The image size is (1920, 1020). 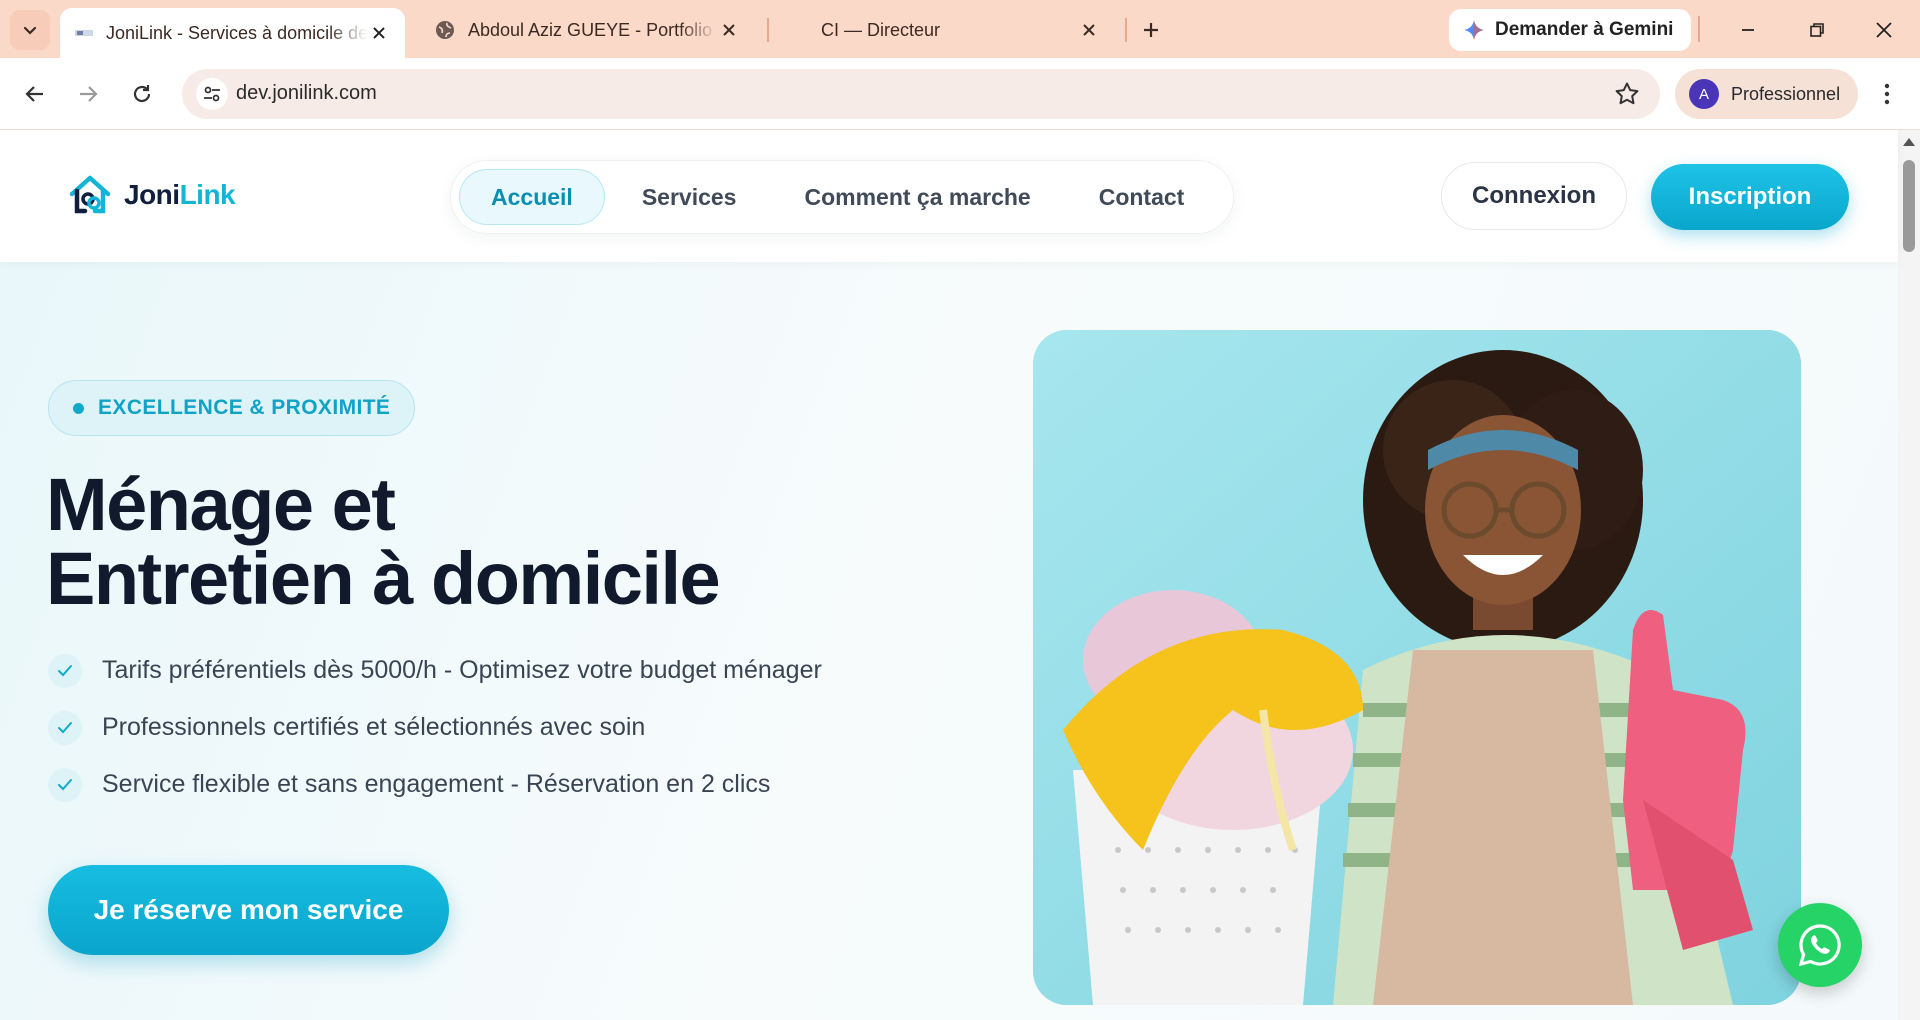 What do you see at coordinates (383, 578) in the screenshot?
I see `hero-title-line2: Entretien à domicile` at bounding box center [383, 578].